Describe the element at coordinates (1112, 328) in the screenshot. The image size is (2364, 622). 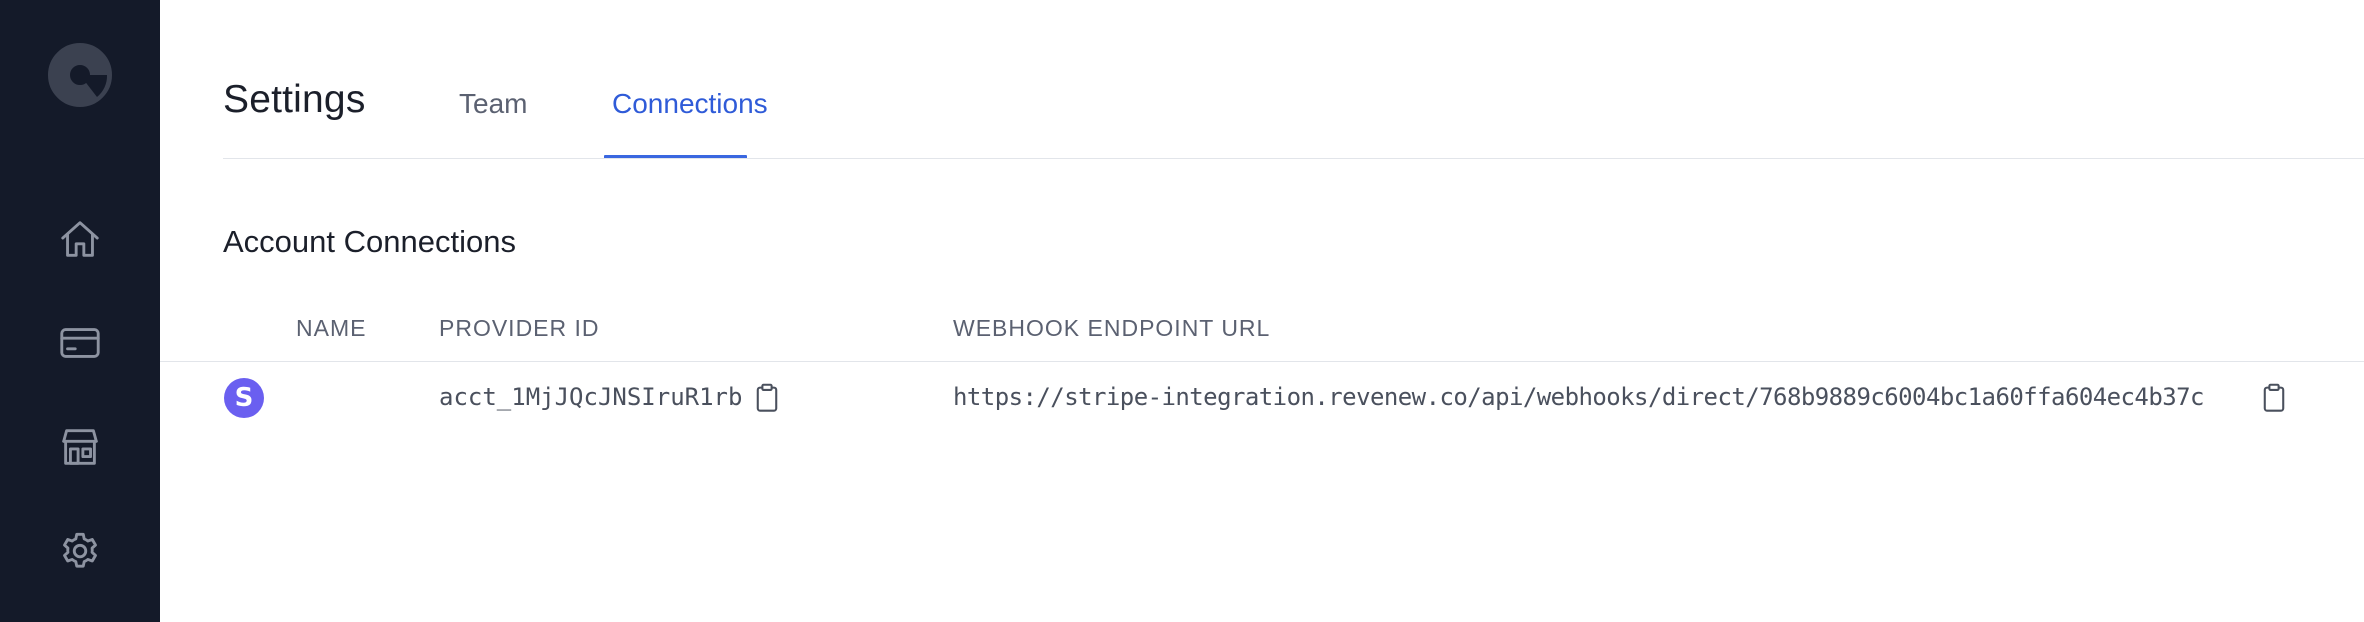
I see `column-header-webhook-url: WEBHOOK ENDPOINT URL` at that location.